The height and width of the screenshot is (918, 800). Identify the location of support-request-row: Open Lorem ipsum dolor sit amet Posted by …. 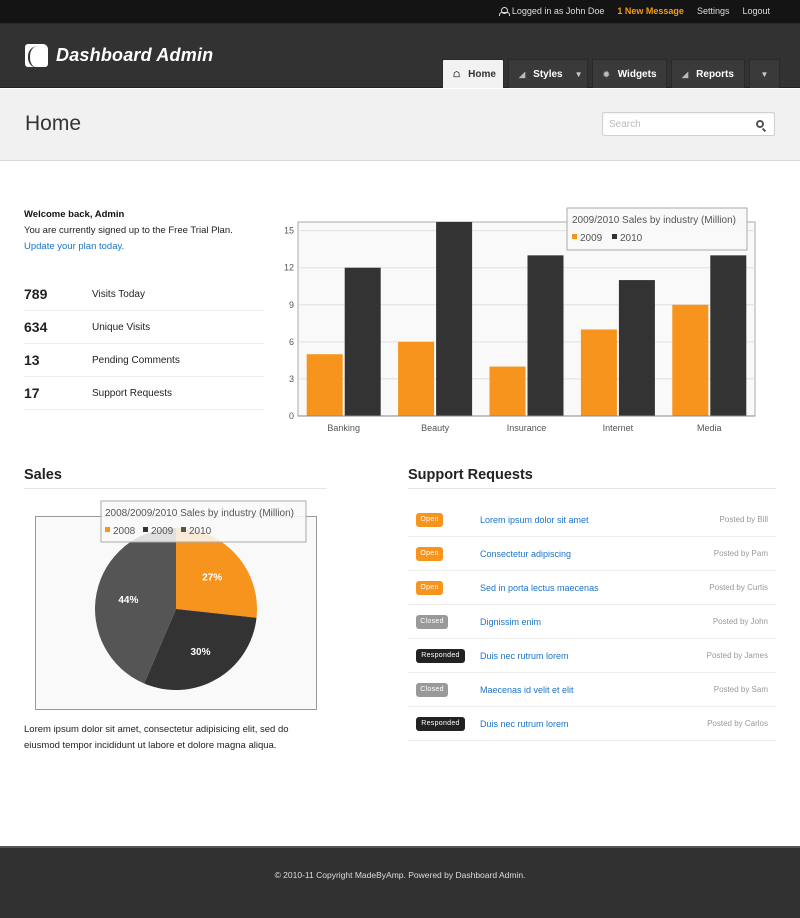
(592, 520).